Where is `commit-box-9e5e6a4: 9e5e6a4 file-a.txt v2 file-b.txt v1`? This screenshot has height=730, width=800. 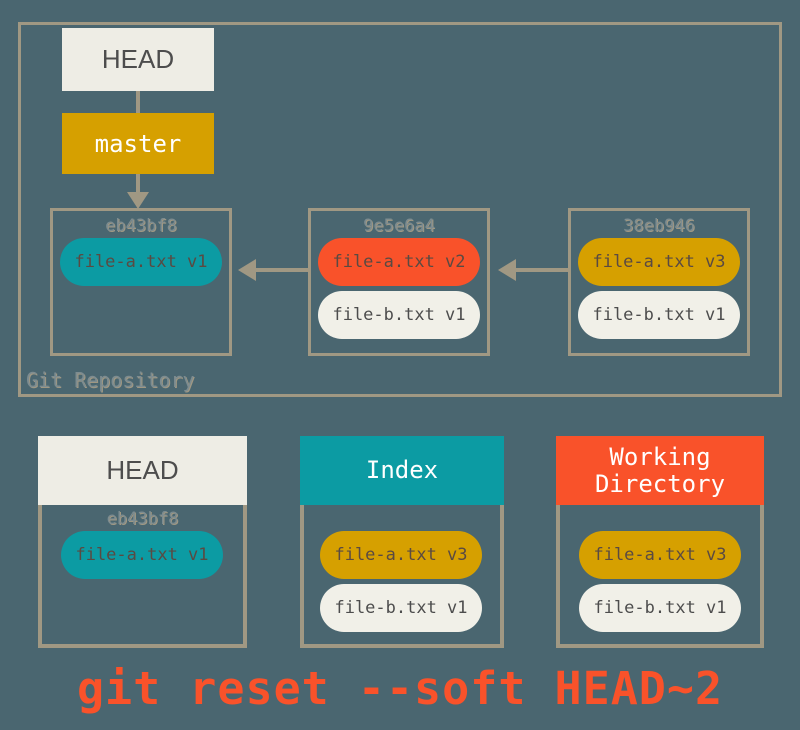
commit-box-9e5e6a4: 9e5e6a4 file-a.txt v2 file-b.txt v1 is located at coordinates (399, 282).